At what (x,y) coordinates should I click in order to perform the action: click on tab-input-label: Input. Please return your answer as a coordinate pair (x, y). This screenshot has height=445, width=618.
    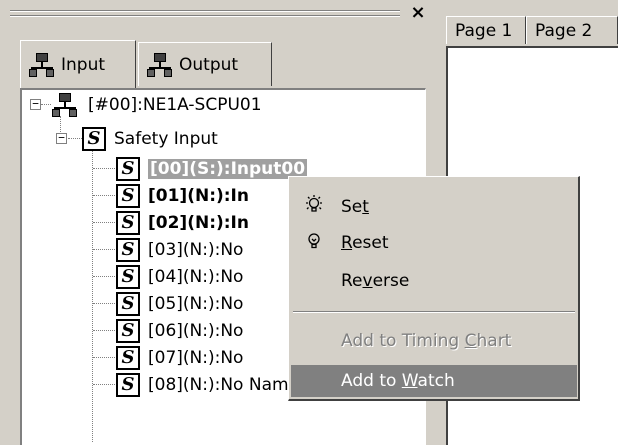
    Looking at the image, I should click on (83, 64).